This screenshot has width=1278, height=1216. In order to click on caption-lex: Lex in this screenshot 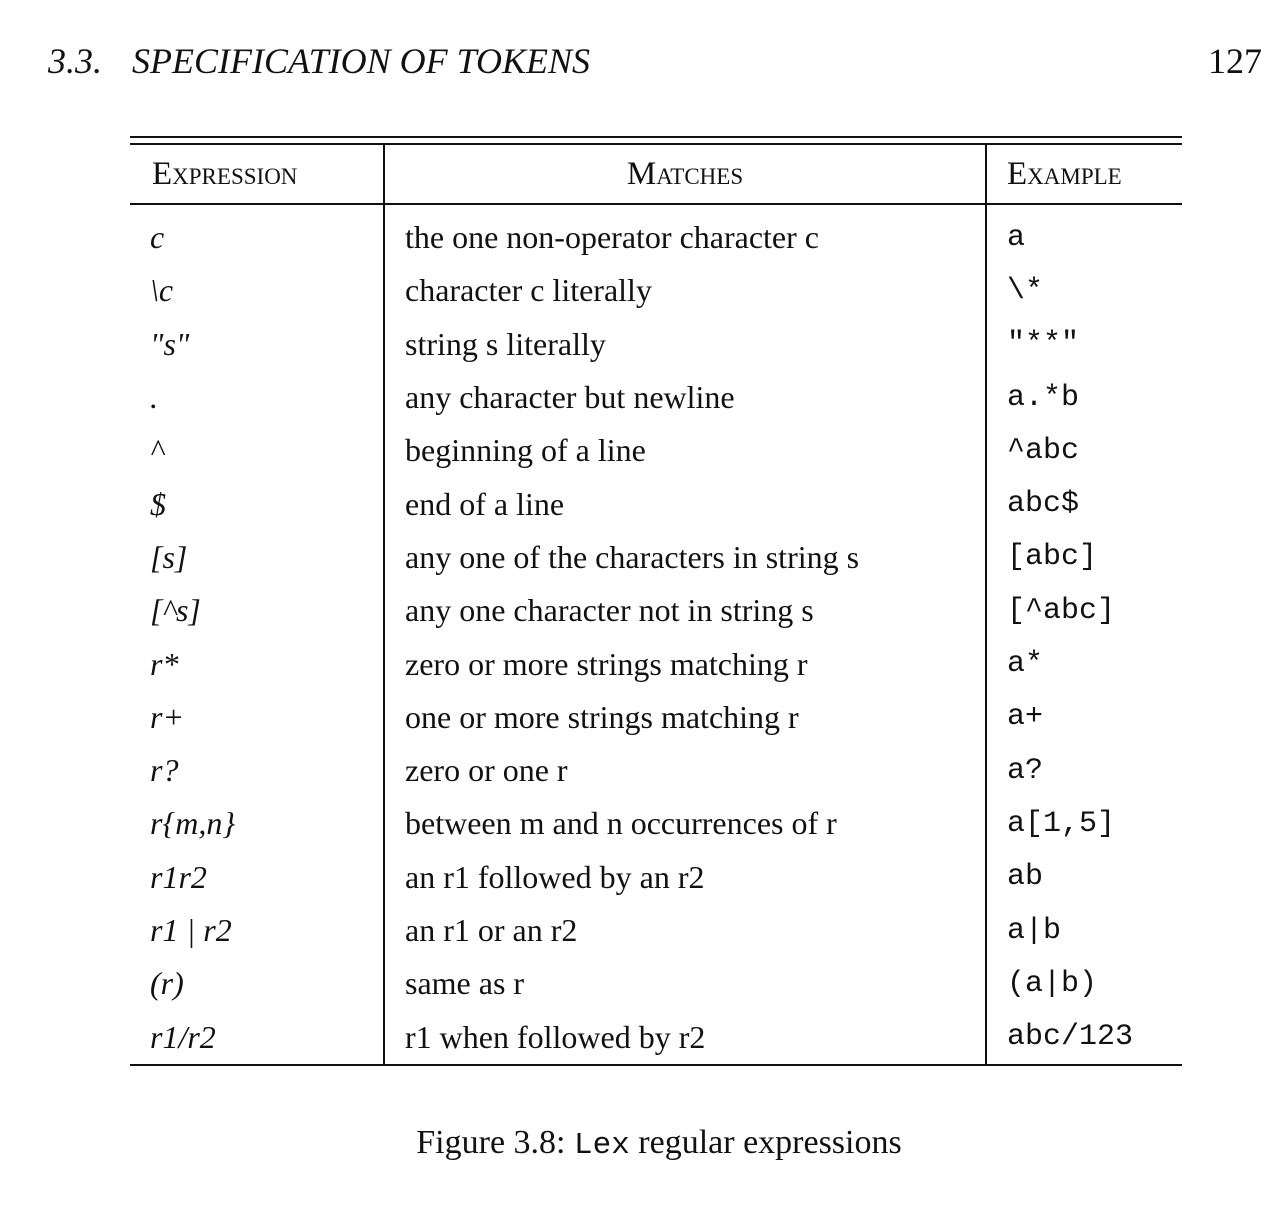, I will do `click(601, 1145)`.